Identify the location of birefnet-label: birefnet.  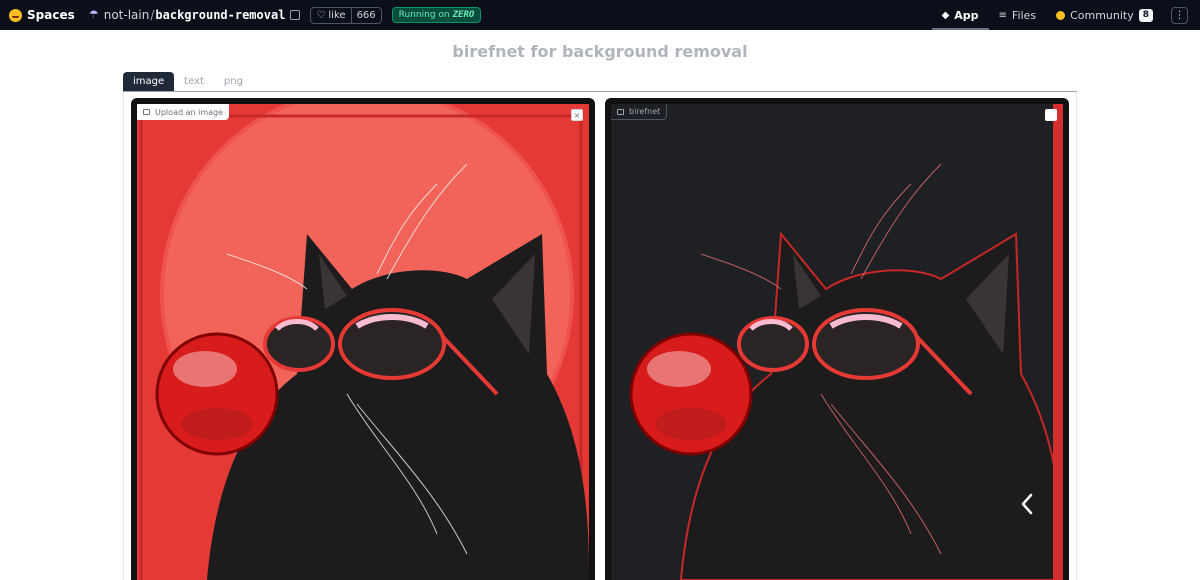
(639, 112).